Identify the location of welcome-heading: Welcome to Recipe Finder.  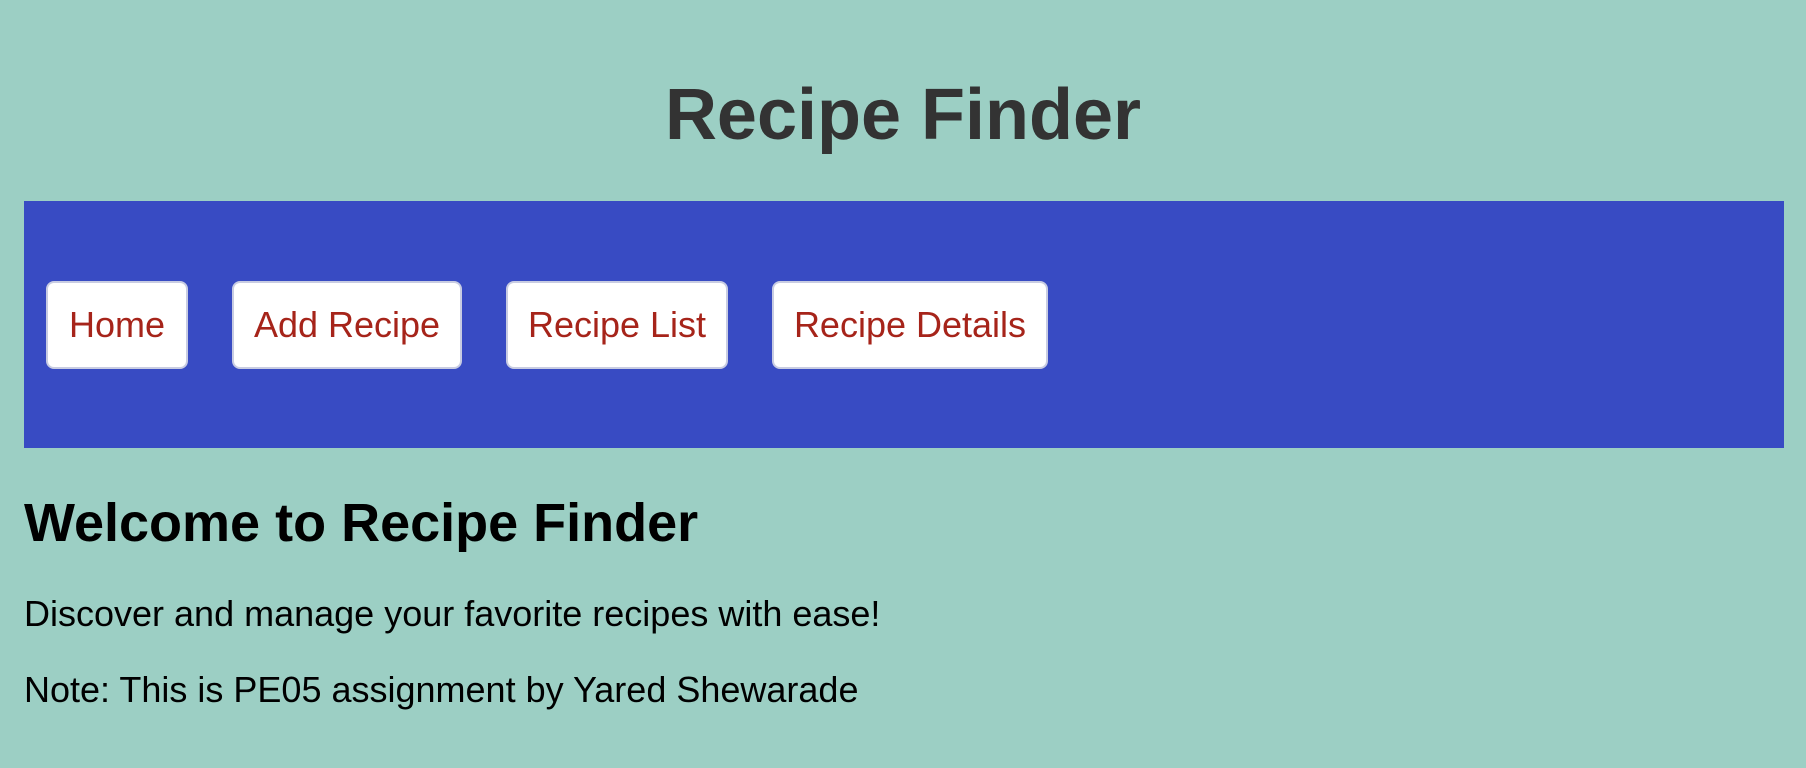
(361, 523).